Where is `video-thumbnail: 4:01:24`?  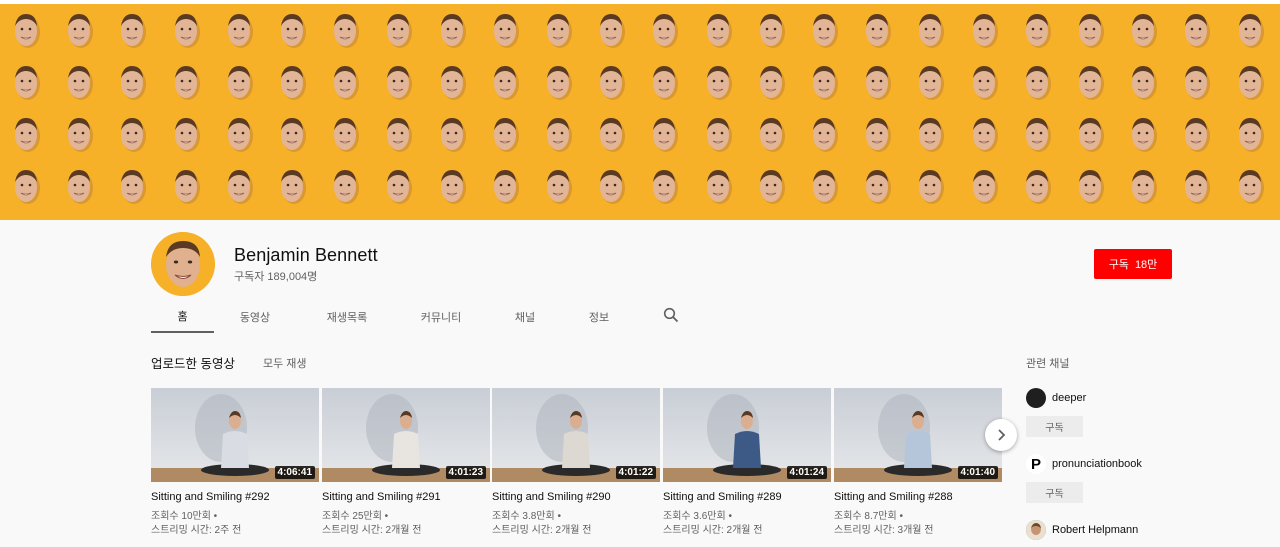
video-thumbnail: 4:01:24 is located at coordinates (747, 435).